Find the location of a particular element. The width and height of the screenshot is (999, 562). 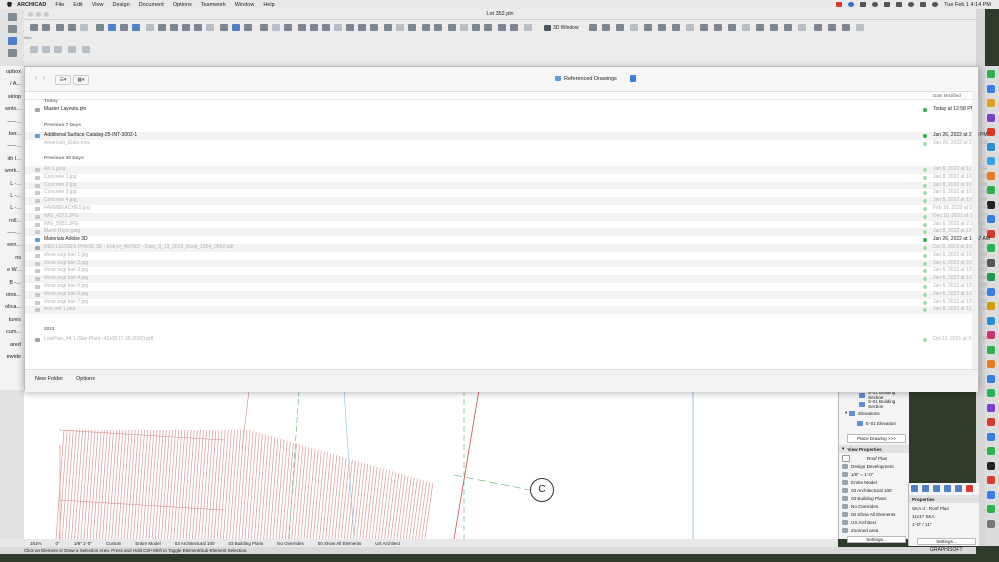

quick-option-field: No Overrides is located at coordinates (290, 543).